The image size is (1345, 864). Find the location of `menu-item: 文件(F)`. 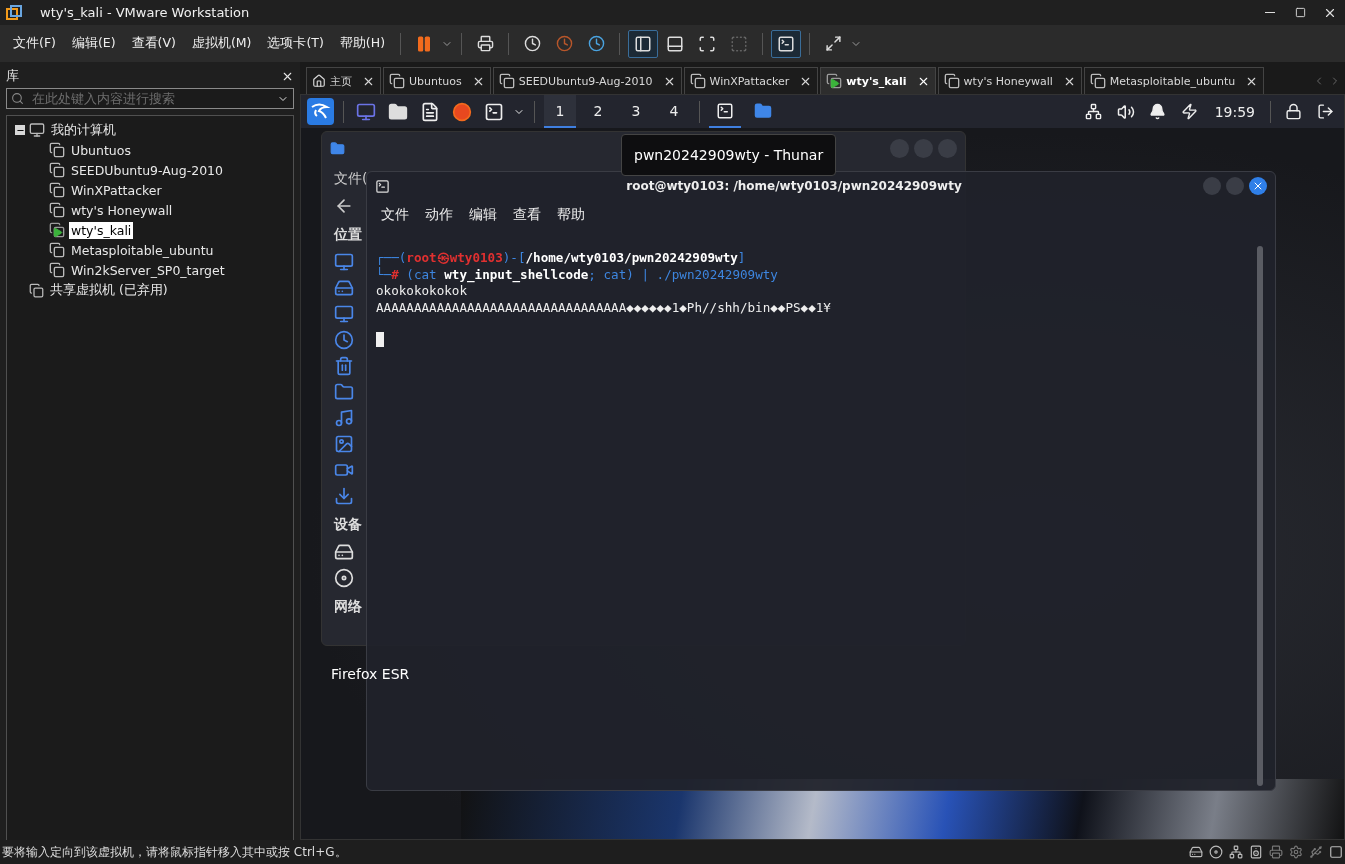

menu-item: 文件(F) is located at coordinates (34, 43).